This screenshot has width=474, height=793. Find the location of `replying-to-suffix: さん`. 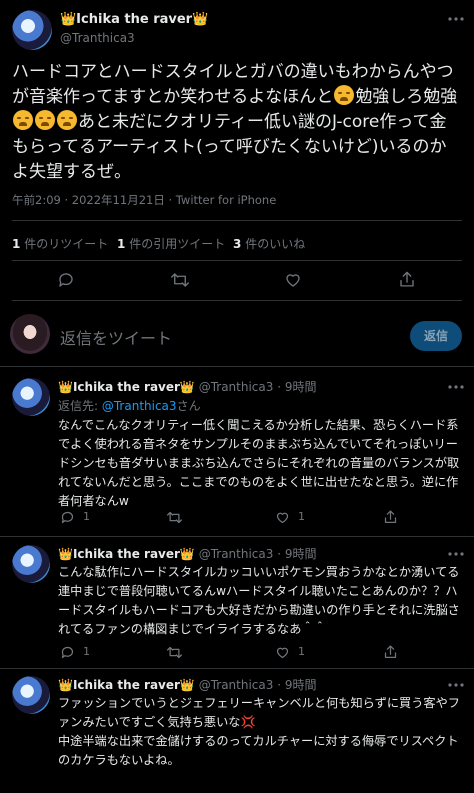

replying-to-suffix: さん is located at coordinates (188, 406).